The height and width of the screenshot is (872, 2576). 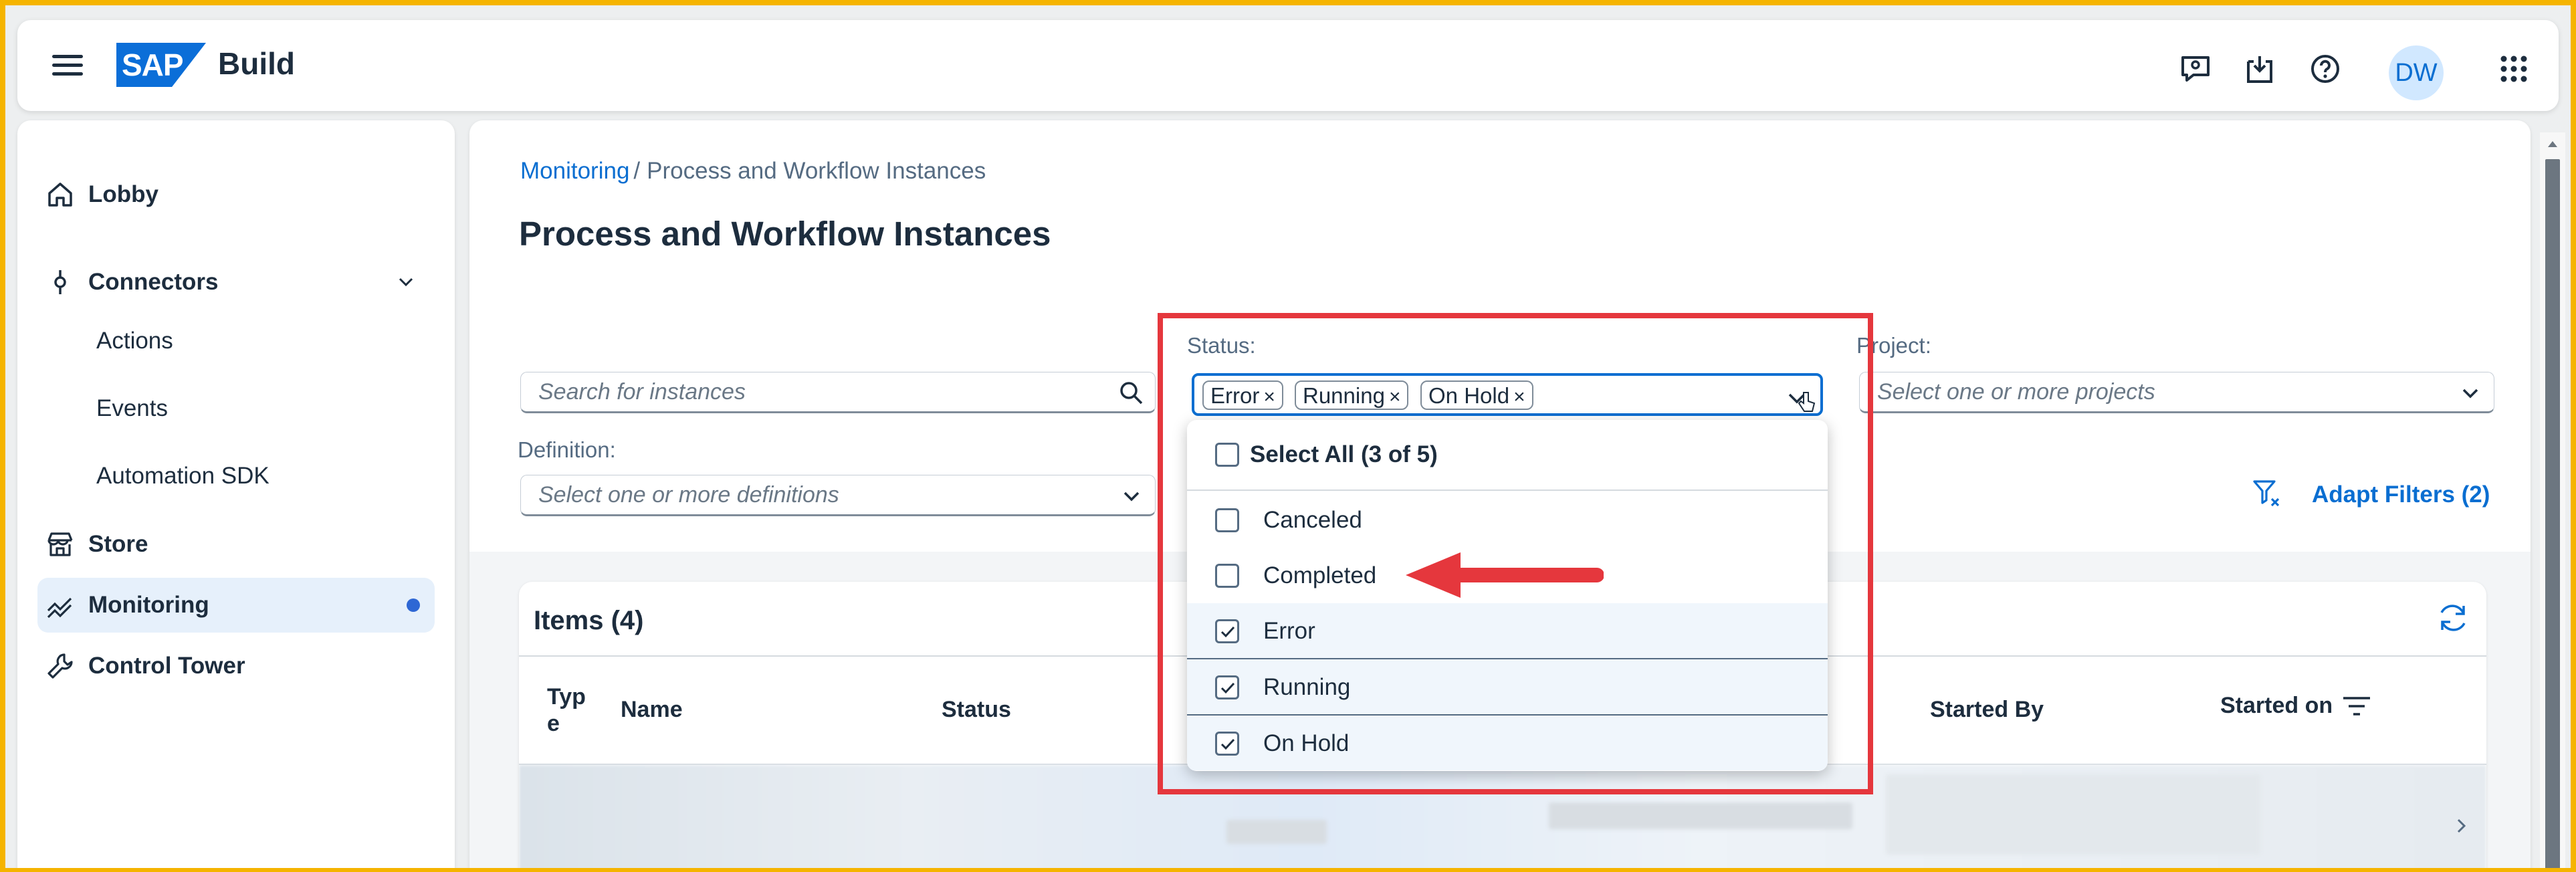 What do you see at coordinates (1227, 576) in the screenshot?
I see `checkbox-completed` at bounding box center [1227, 576].